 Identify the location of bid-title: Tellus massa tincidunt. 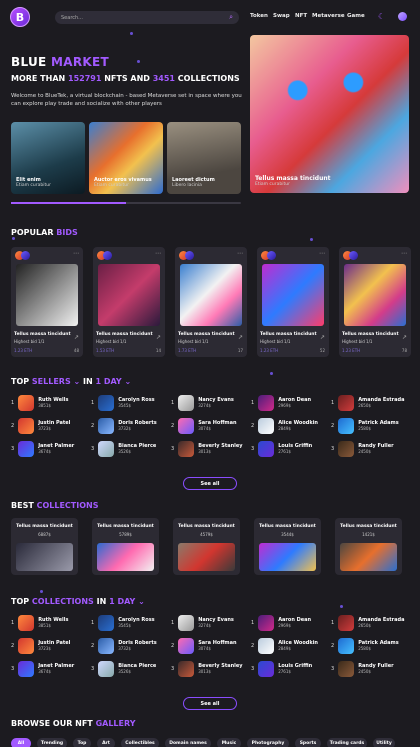
(370, 334).